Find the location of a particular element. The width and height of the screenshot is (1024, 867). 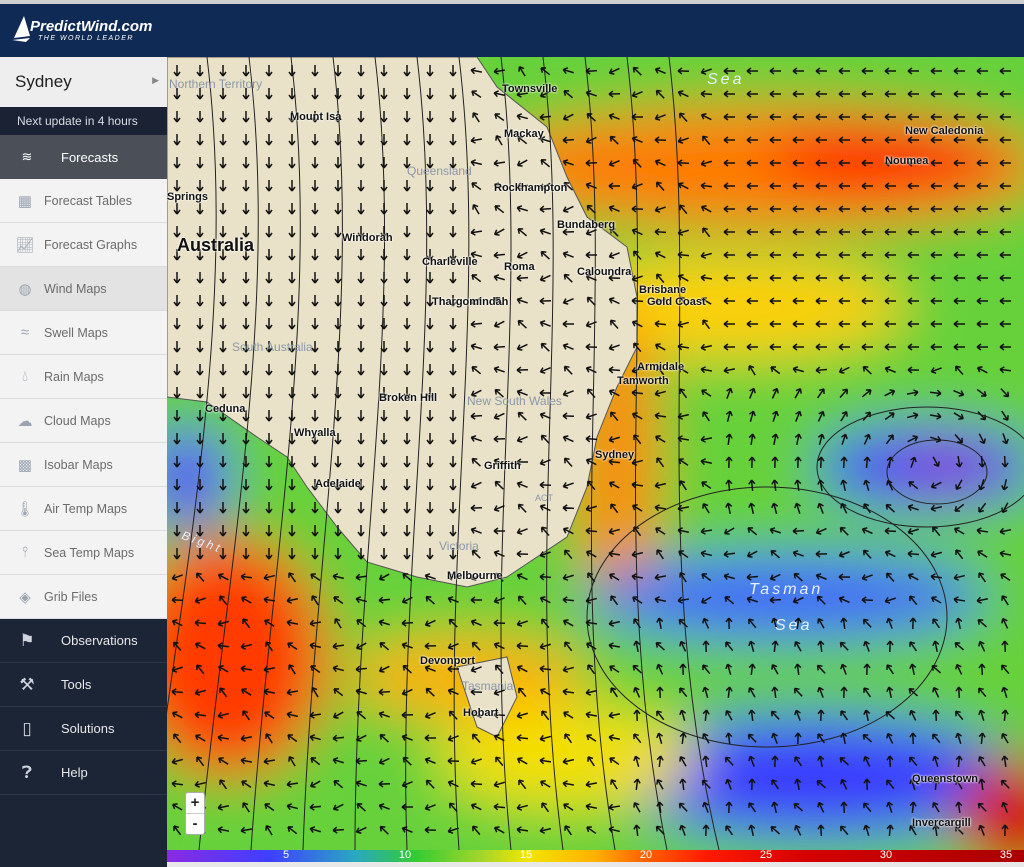

place-label: Townsville is located at coordinates (530, 89).